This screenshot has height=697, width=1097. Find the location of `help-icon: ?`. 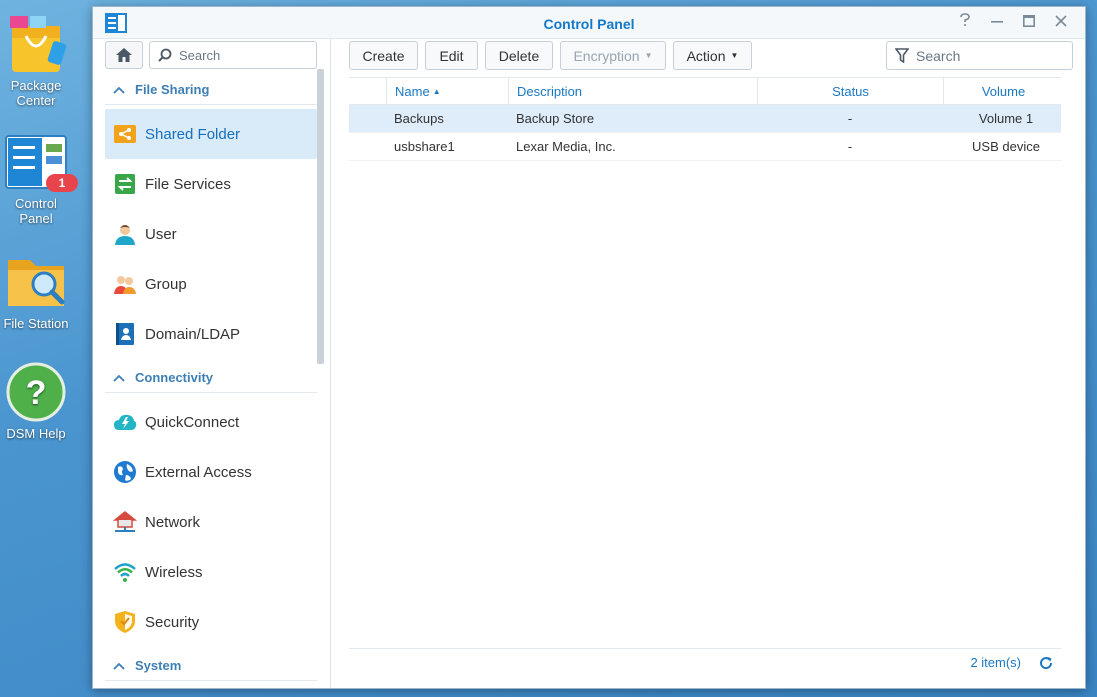

help-icon: ? is located at coordinates (36, 392).